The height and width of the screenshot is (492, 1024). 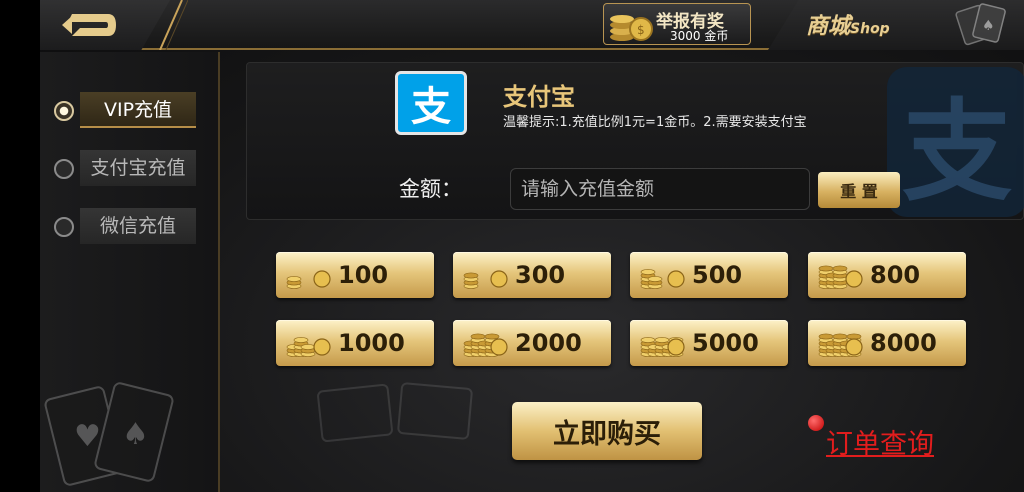 What do you see at coordinates (431, 107) in the screenshot?
I see `alipay-logo-char: 支` at bounding box center [431, 107].